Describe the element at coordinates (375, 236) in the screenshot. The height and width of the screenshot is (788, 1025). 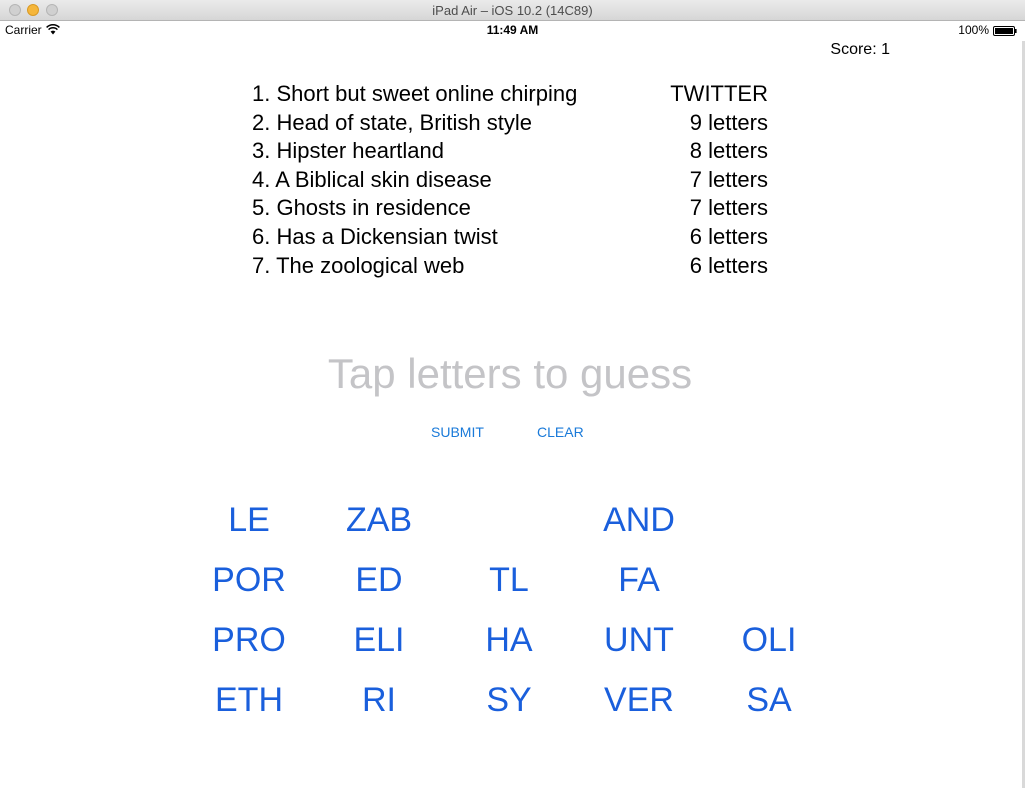
I see `clue-text: 6. Has a Dickensian twist` at that location.